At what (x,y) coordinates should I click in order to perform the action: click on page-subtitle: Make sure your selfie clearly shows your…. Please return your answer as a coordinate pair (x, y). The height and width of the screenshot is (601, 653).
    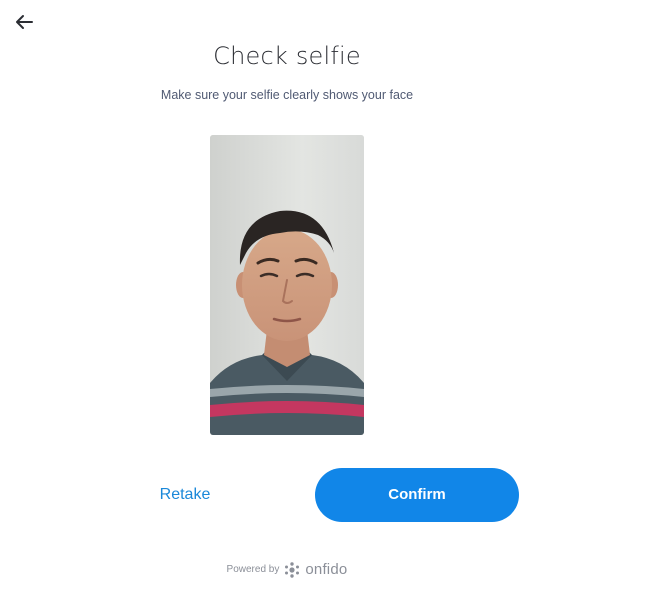
    Looking at the image, I should click on (287, 95).